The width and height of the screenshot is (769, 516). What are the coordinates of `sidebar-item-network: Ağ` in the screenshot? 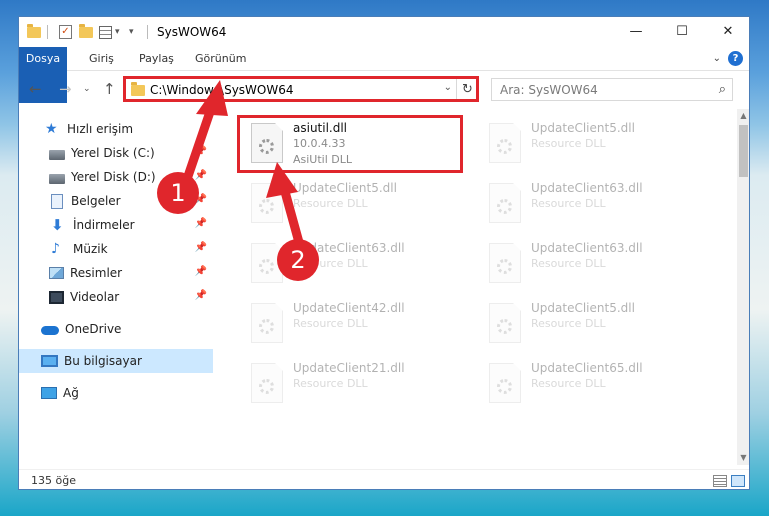 It's located at (116, 393).